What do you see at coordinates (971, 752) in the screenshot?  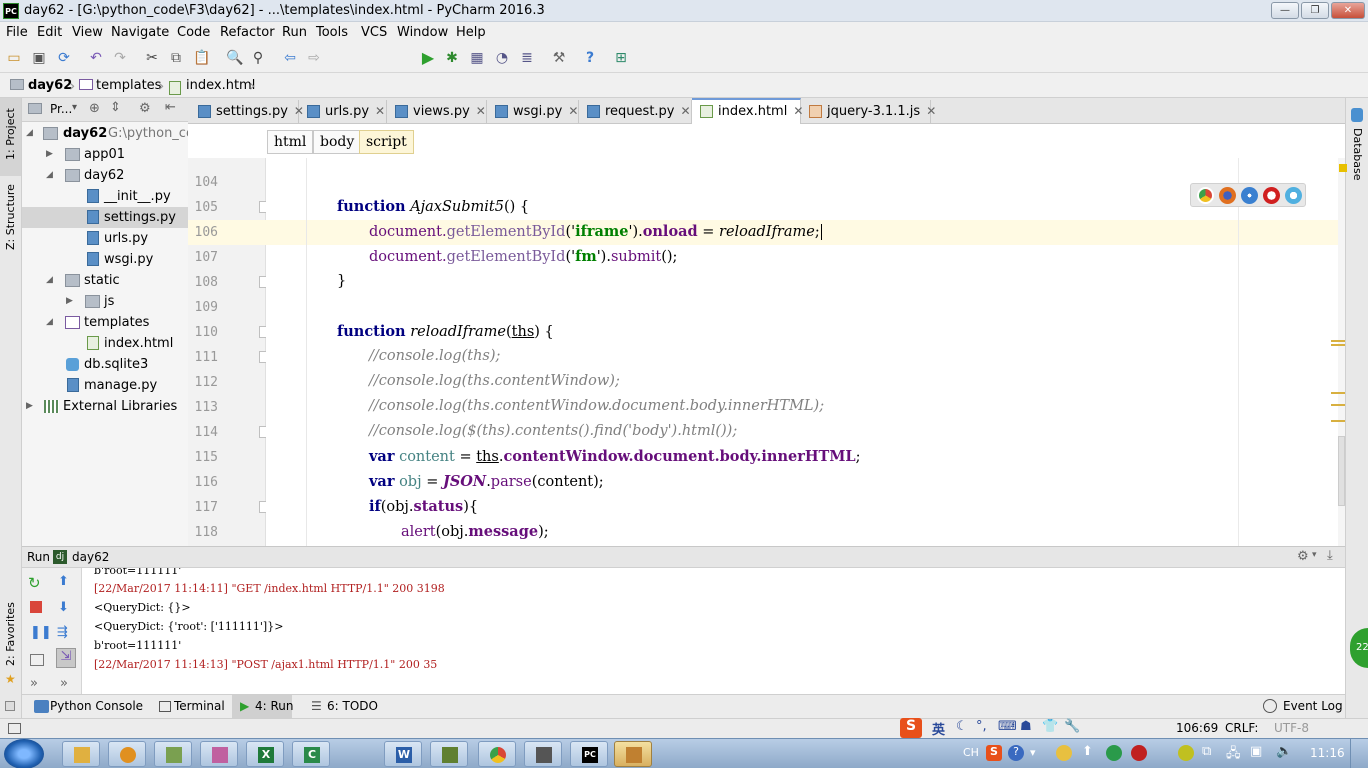 I see `language-indicator: CH` at bounding box center [971, 752].